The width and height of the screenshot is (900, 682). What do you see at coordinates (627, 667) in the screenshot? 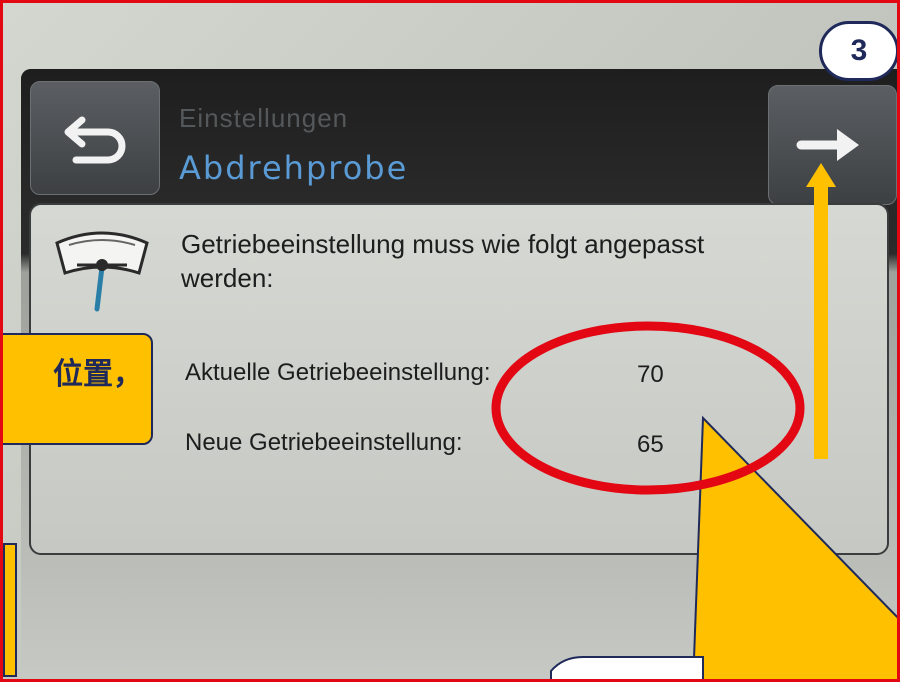
I see `annotation-bottom-bubble` at bounding box center [627, 667].